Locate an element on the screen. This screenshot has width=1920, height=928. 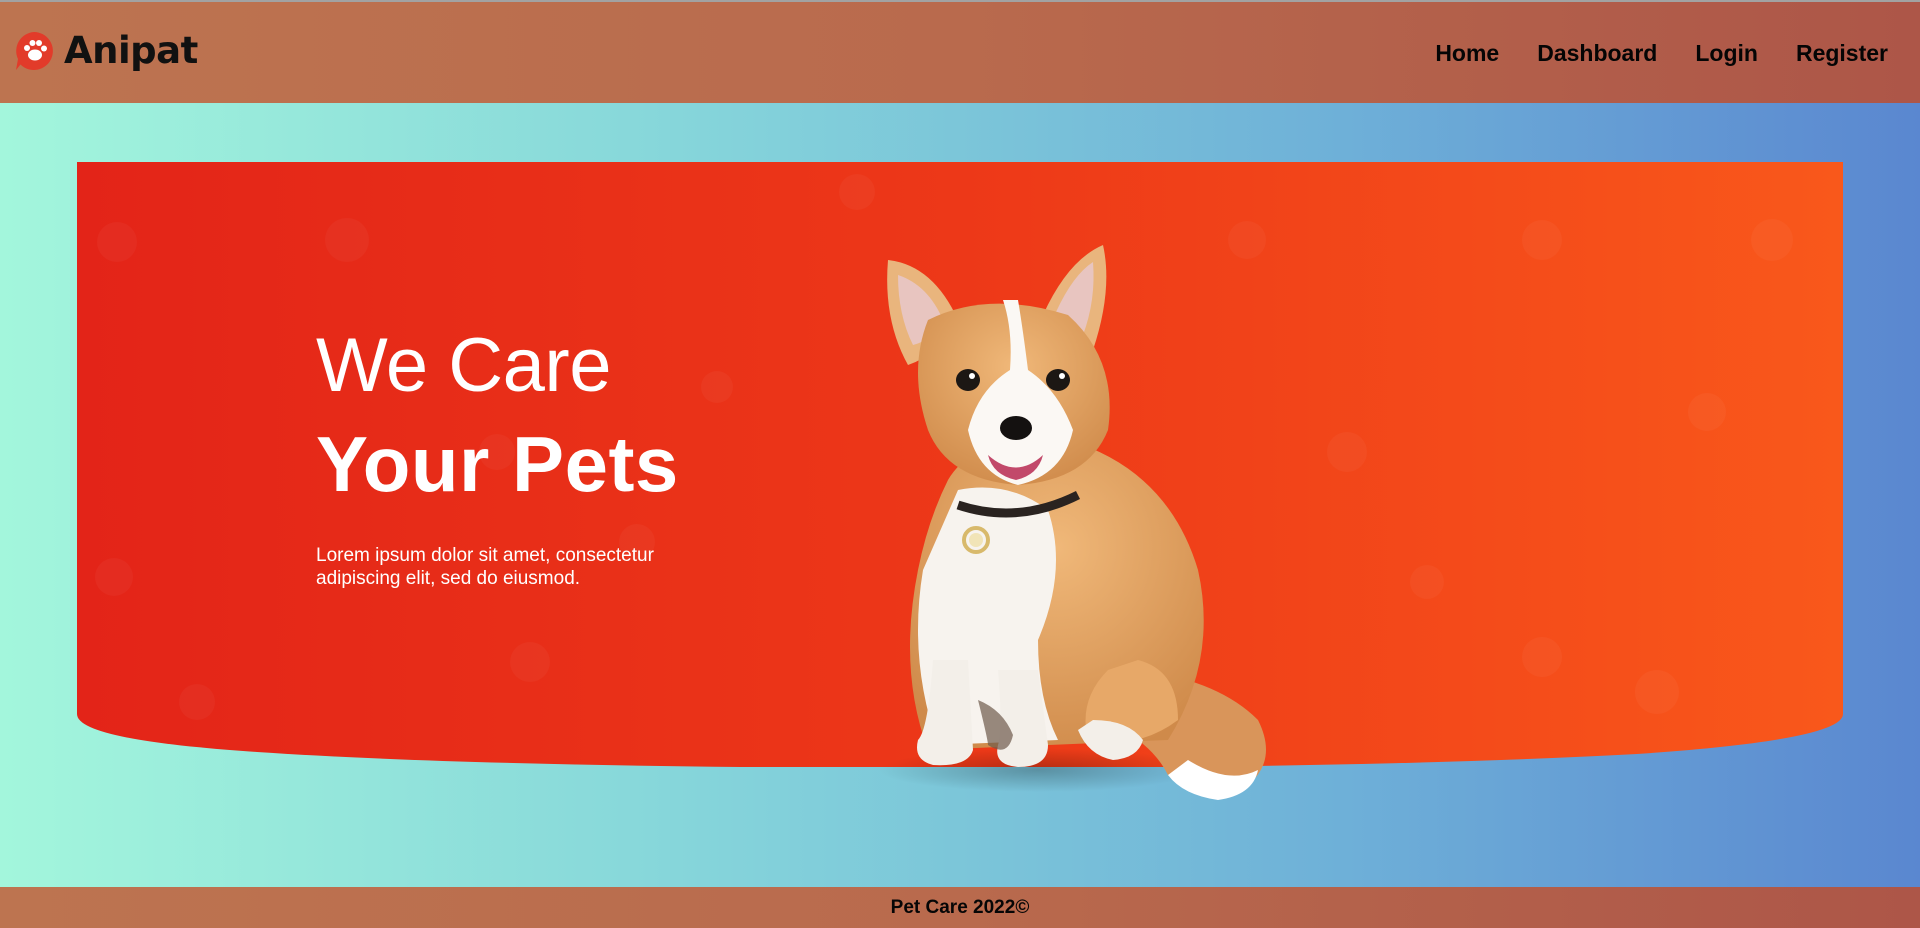
footer-copyright: Pet Care 2022© is located at coordinates (960, 907).